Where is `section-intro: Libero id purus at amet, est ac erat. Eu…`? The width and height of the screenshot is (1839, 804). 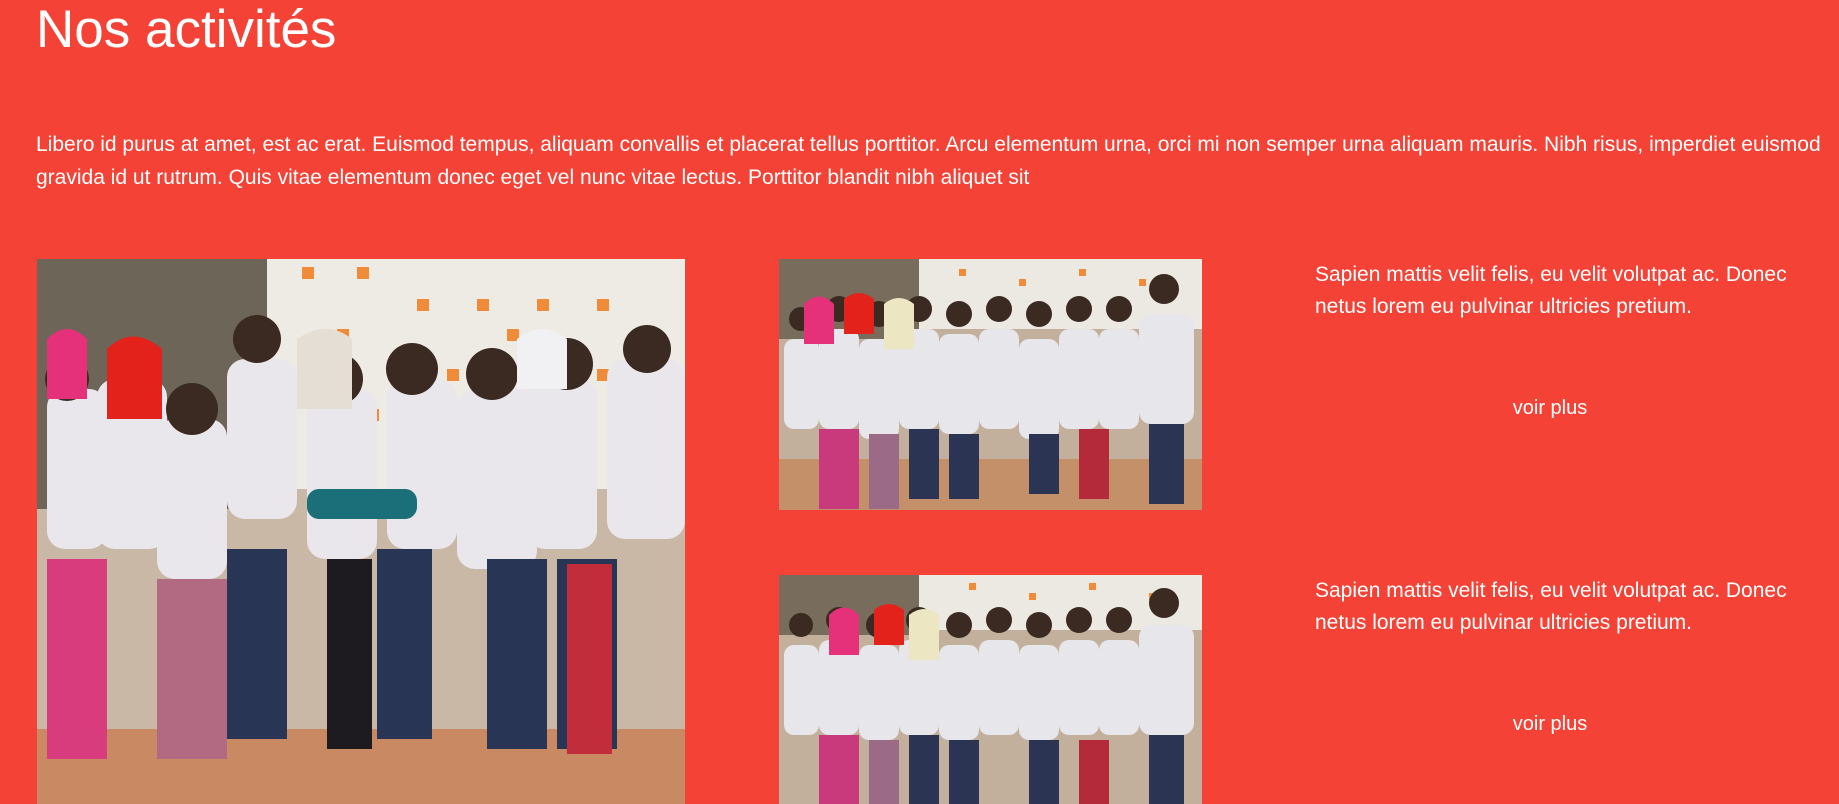
section-intro: Libero id purus at amet, est ac erat. Eu… is located at coordinates (928, 161).